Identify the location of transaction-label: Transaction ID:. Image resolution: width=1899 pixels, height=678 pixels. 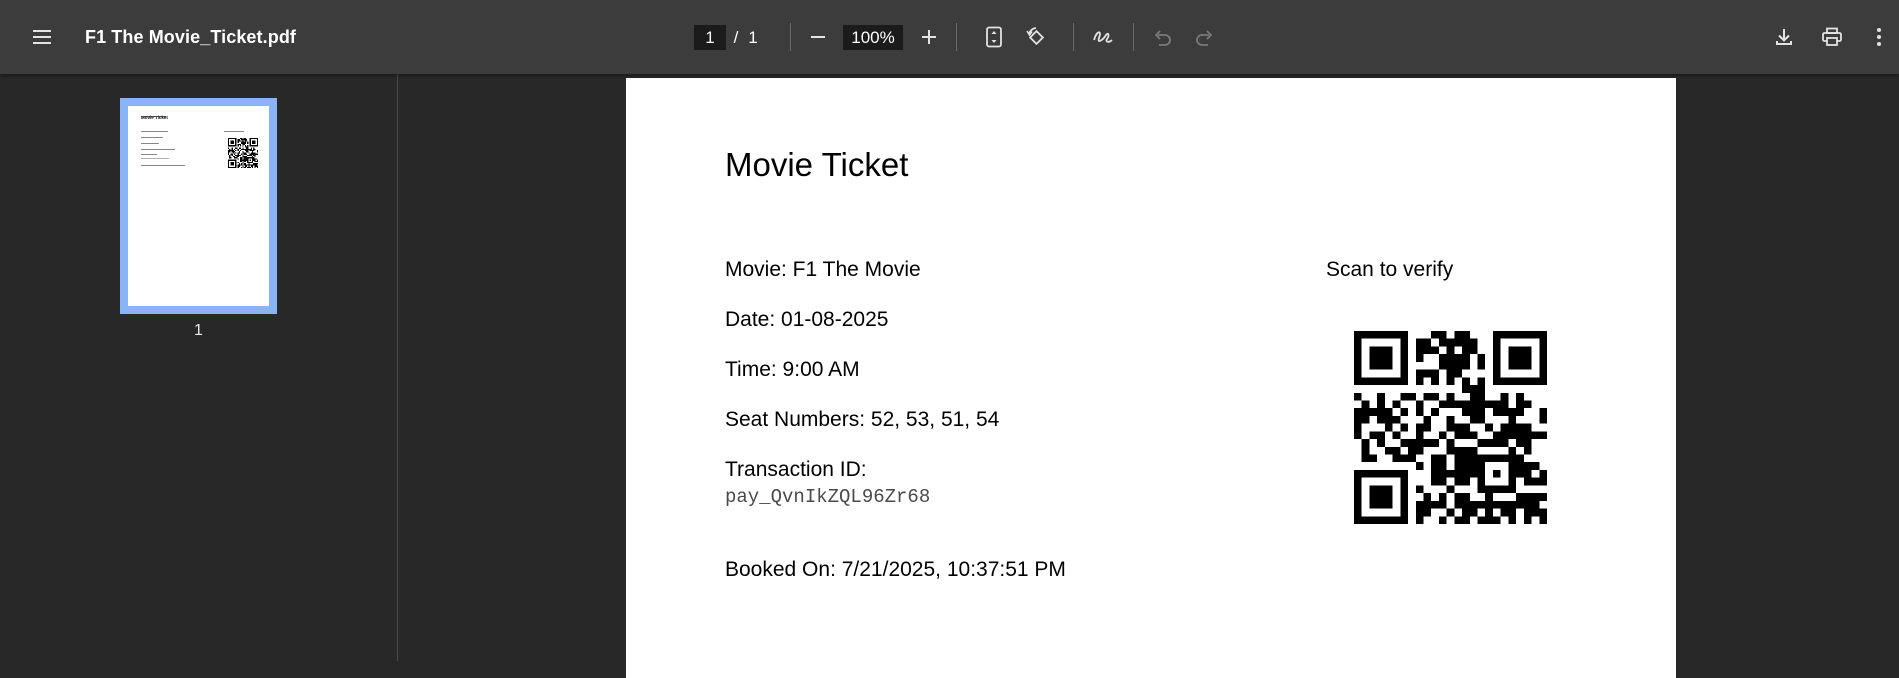
(796, 469).